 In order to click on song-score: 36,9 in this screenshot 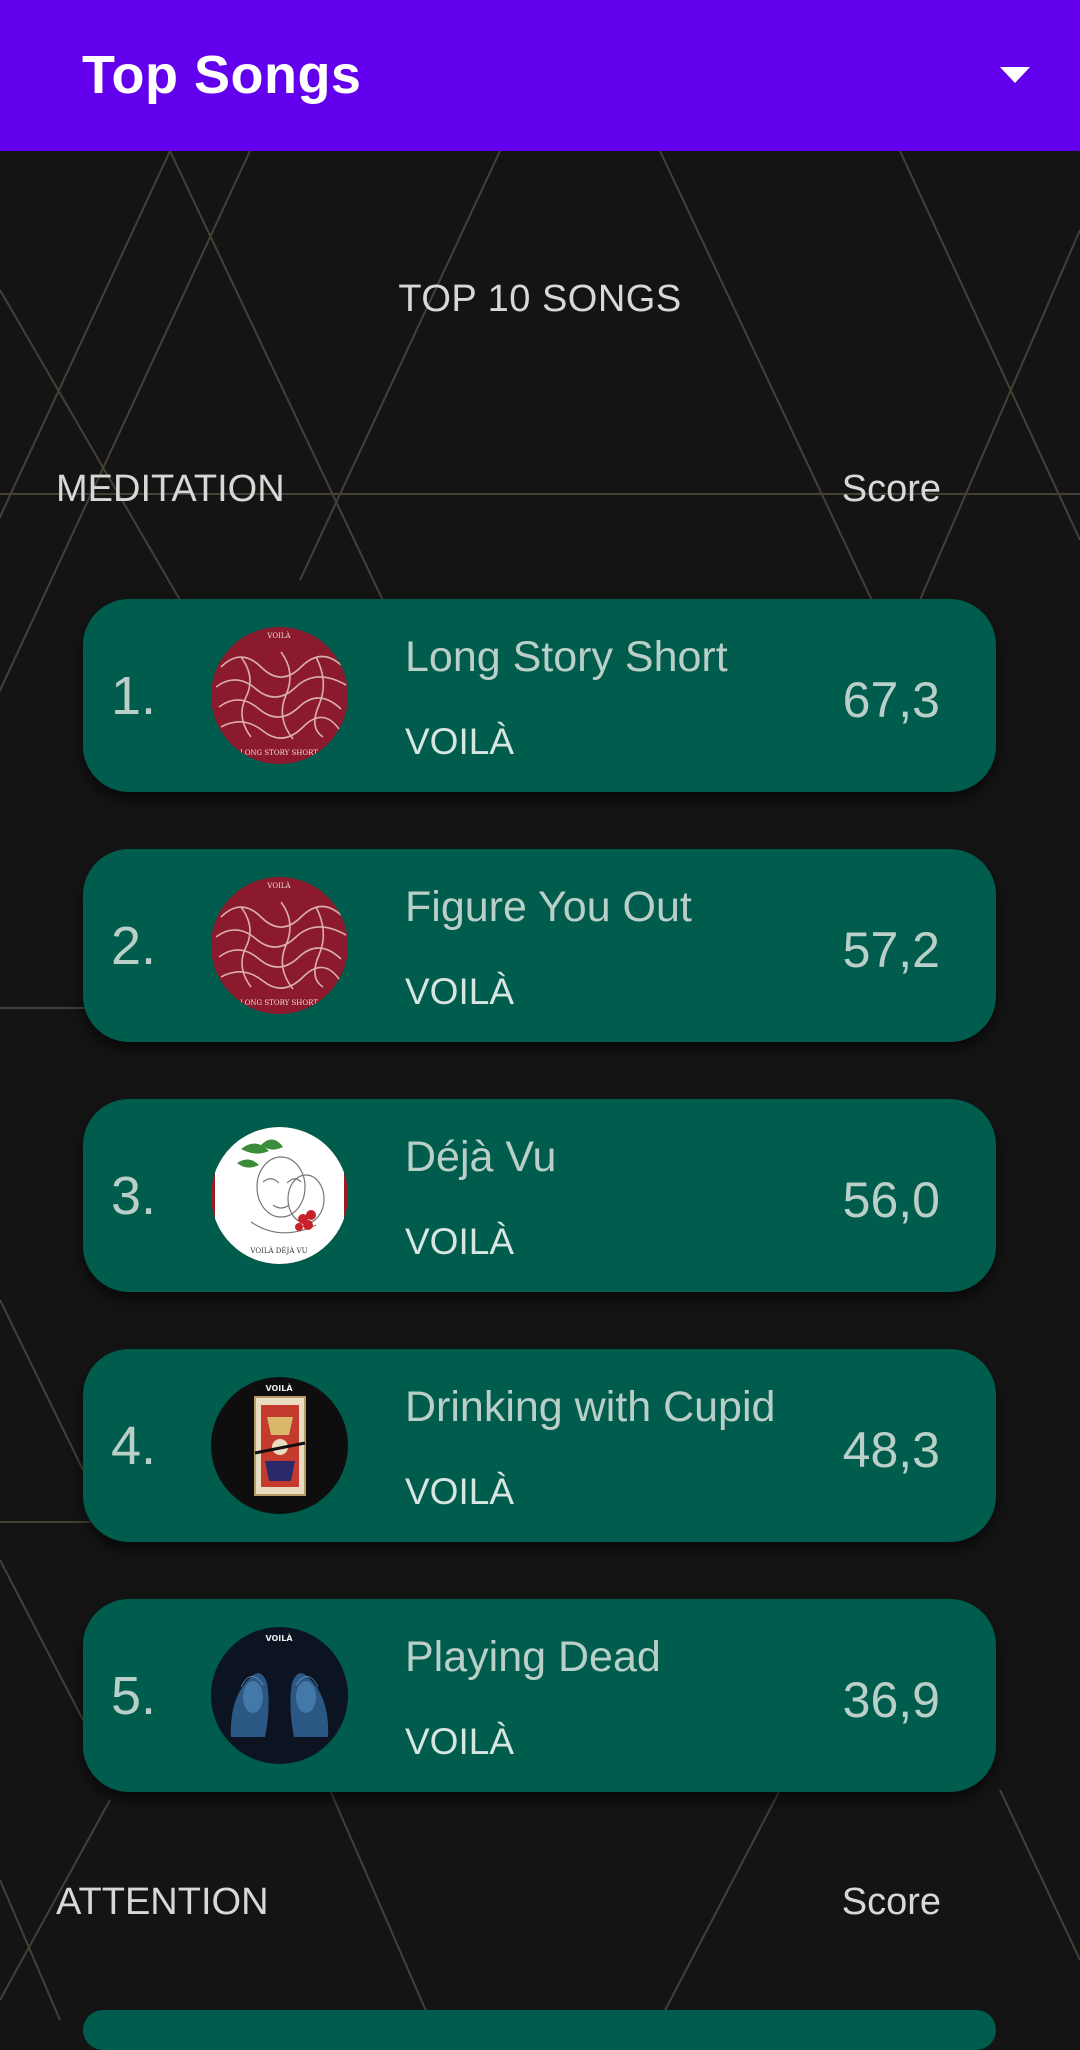, I will do `click(891, 1700)`.